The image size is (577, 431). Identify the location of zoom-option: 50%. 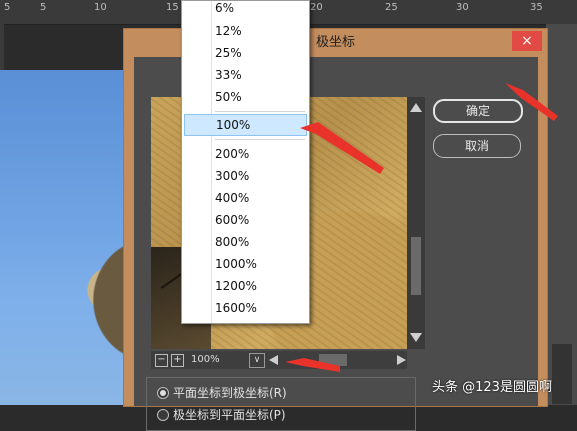
(245, 97).